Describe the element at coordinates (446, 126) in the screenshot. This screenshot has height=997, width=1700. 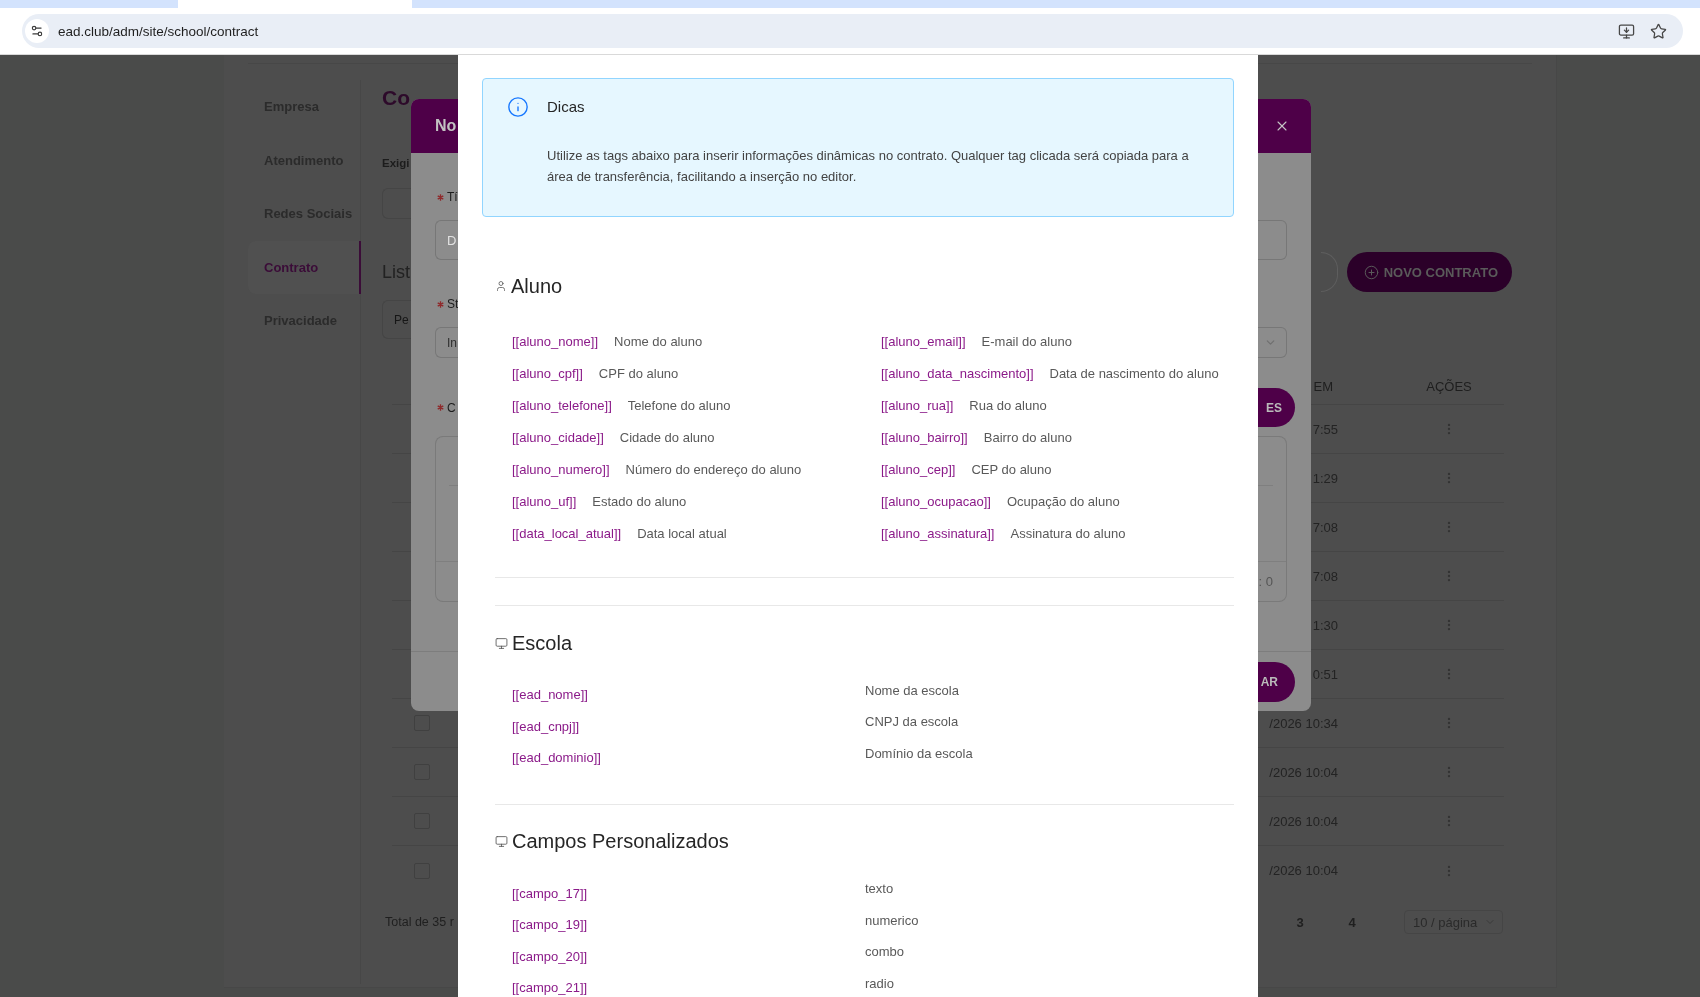
I see `modal-title: No` at that location.